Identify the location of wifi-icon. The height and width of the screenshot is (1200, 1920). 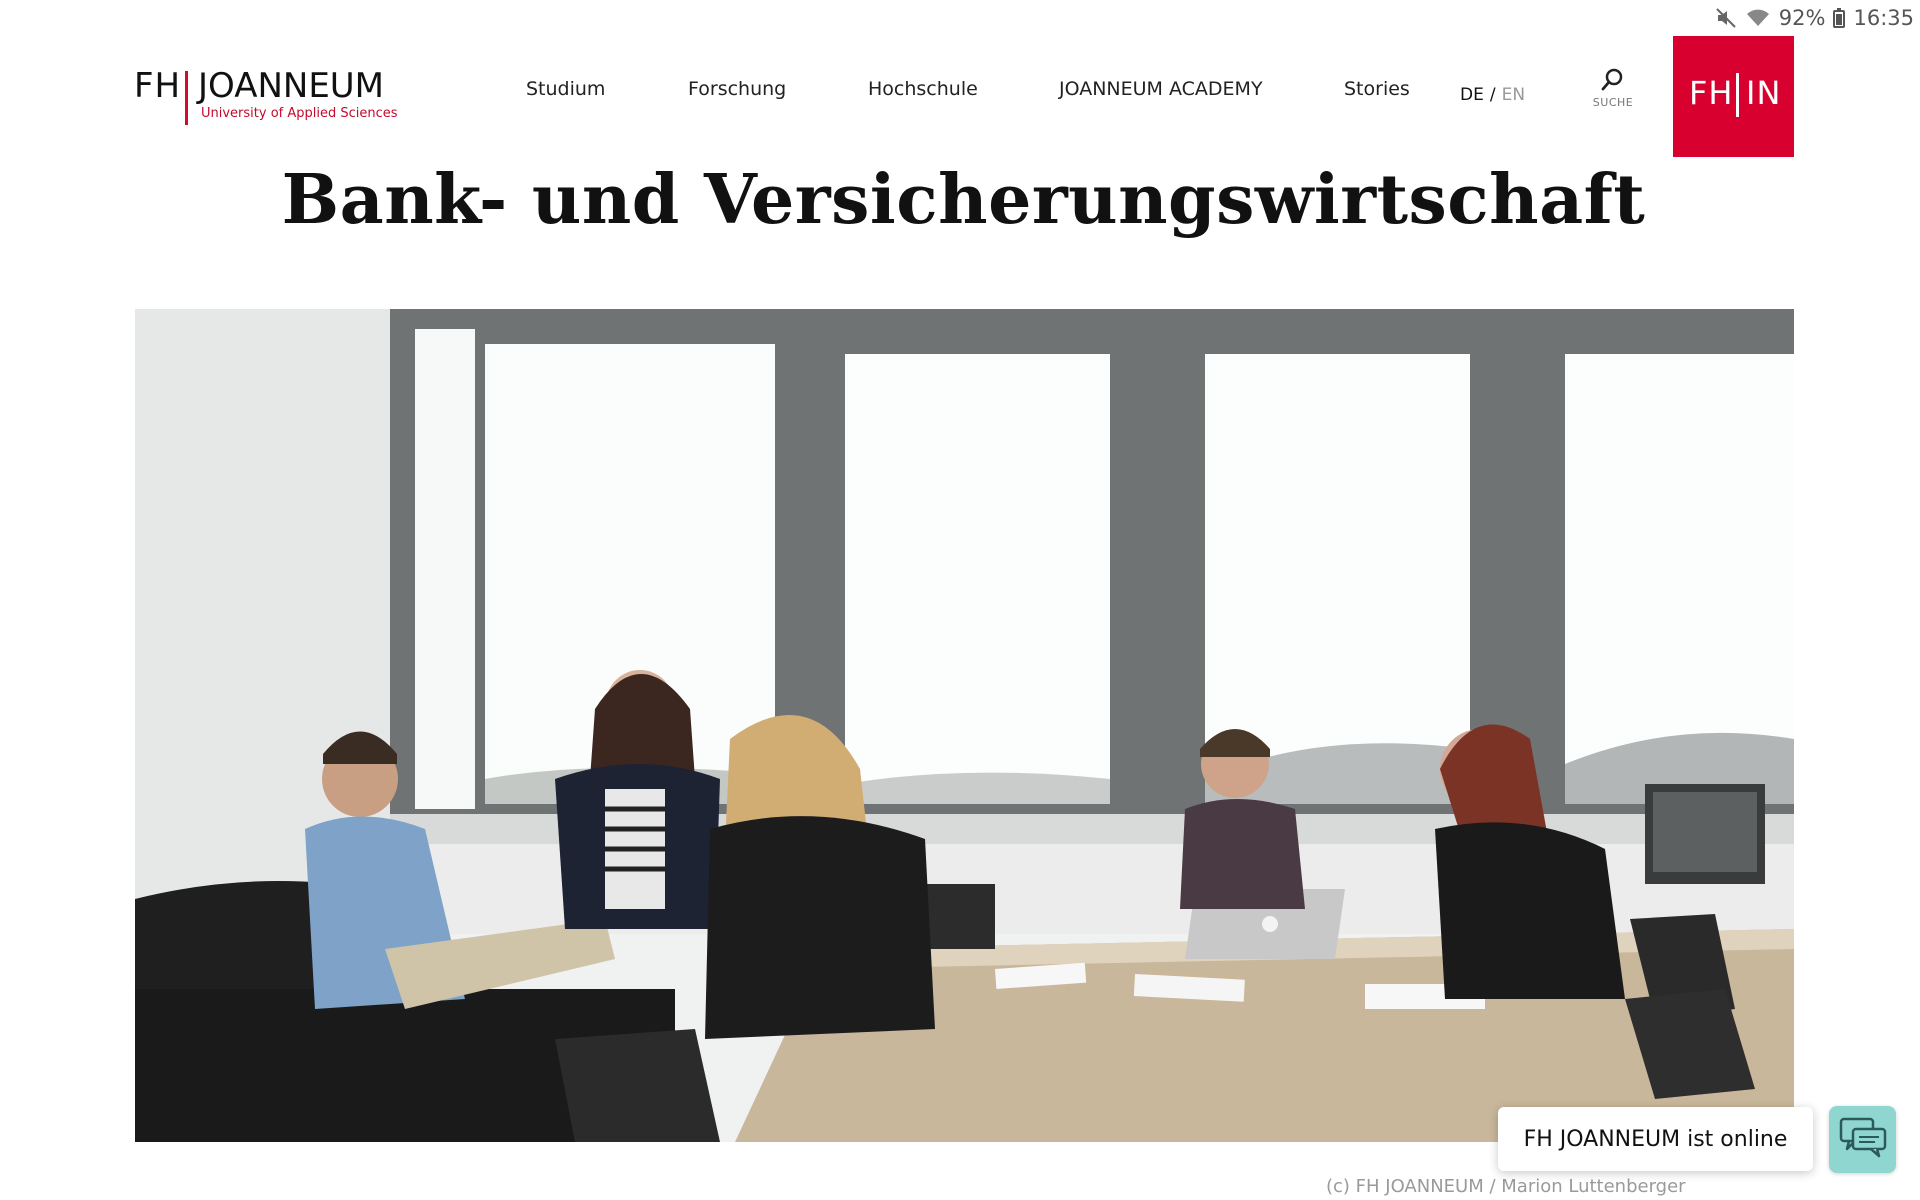
(1758, 18).